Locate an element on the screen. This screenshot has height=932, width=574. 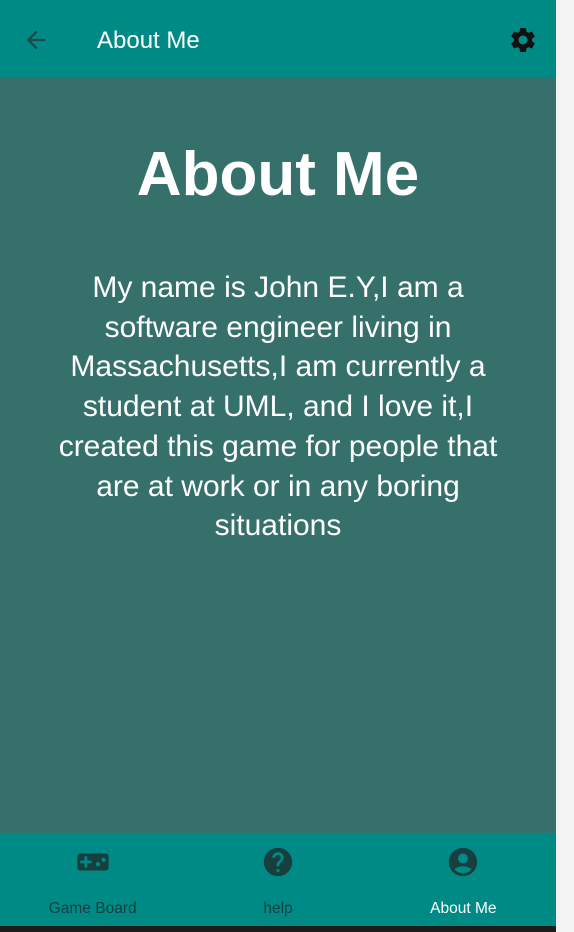
gear-icon is located at coordinates (523, 40).